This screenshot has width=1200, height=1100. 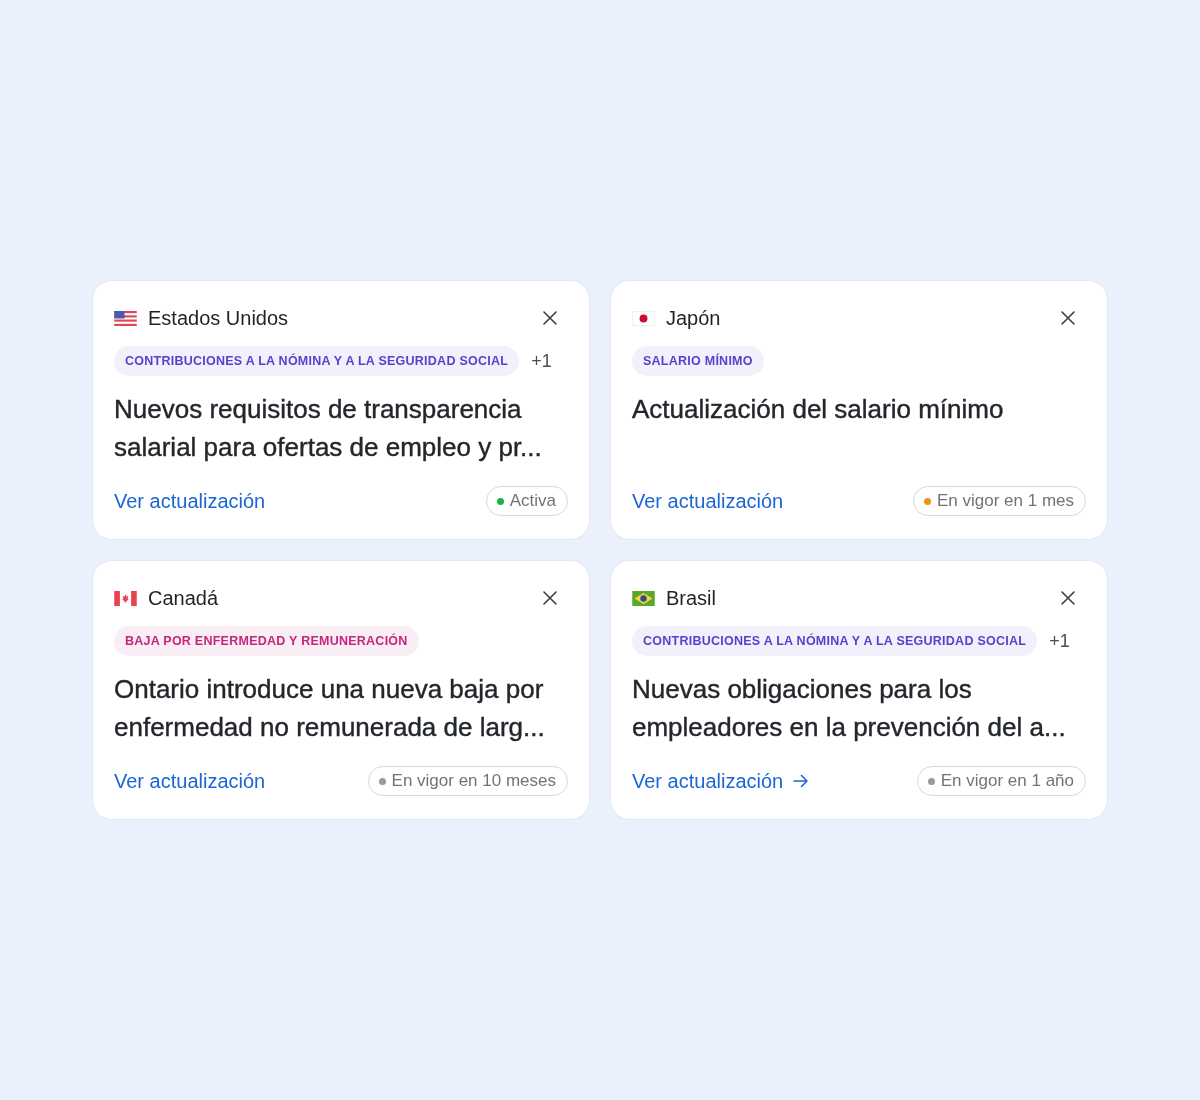 I want to click on category-tag: BAJA POR ENFERMEDAD Y REMUNERACIÓN, so click(x=266, y=641).